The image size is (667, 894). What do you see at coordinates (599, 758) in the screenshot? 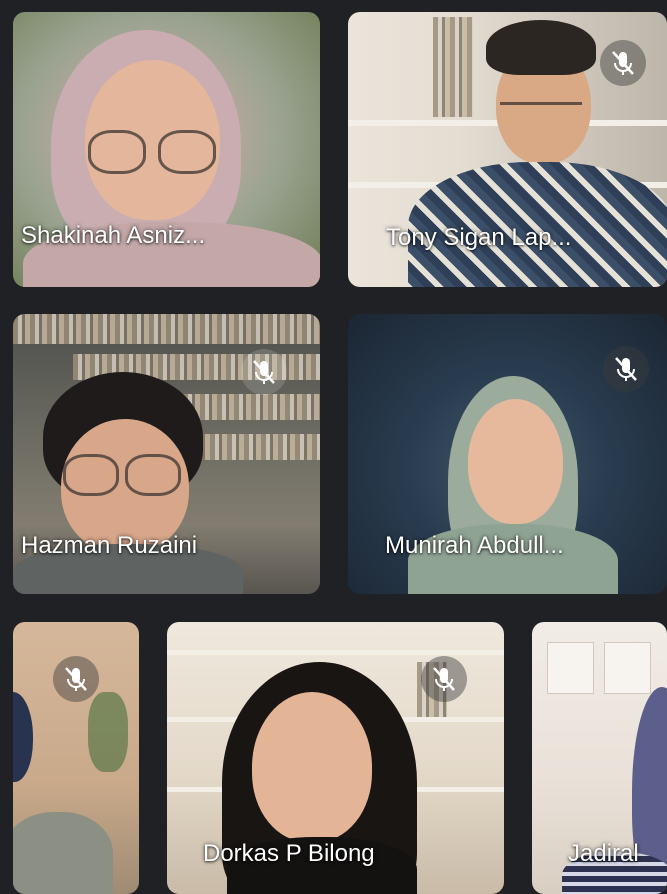
I see `participant-tile-7: Jadiral` at bounding box center [599, 758].